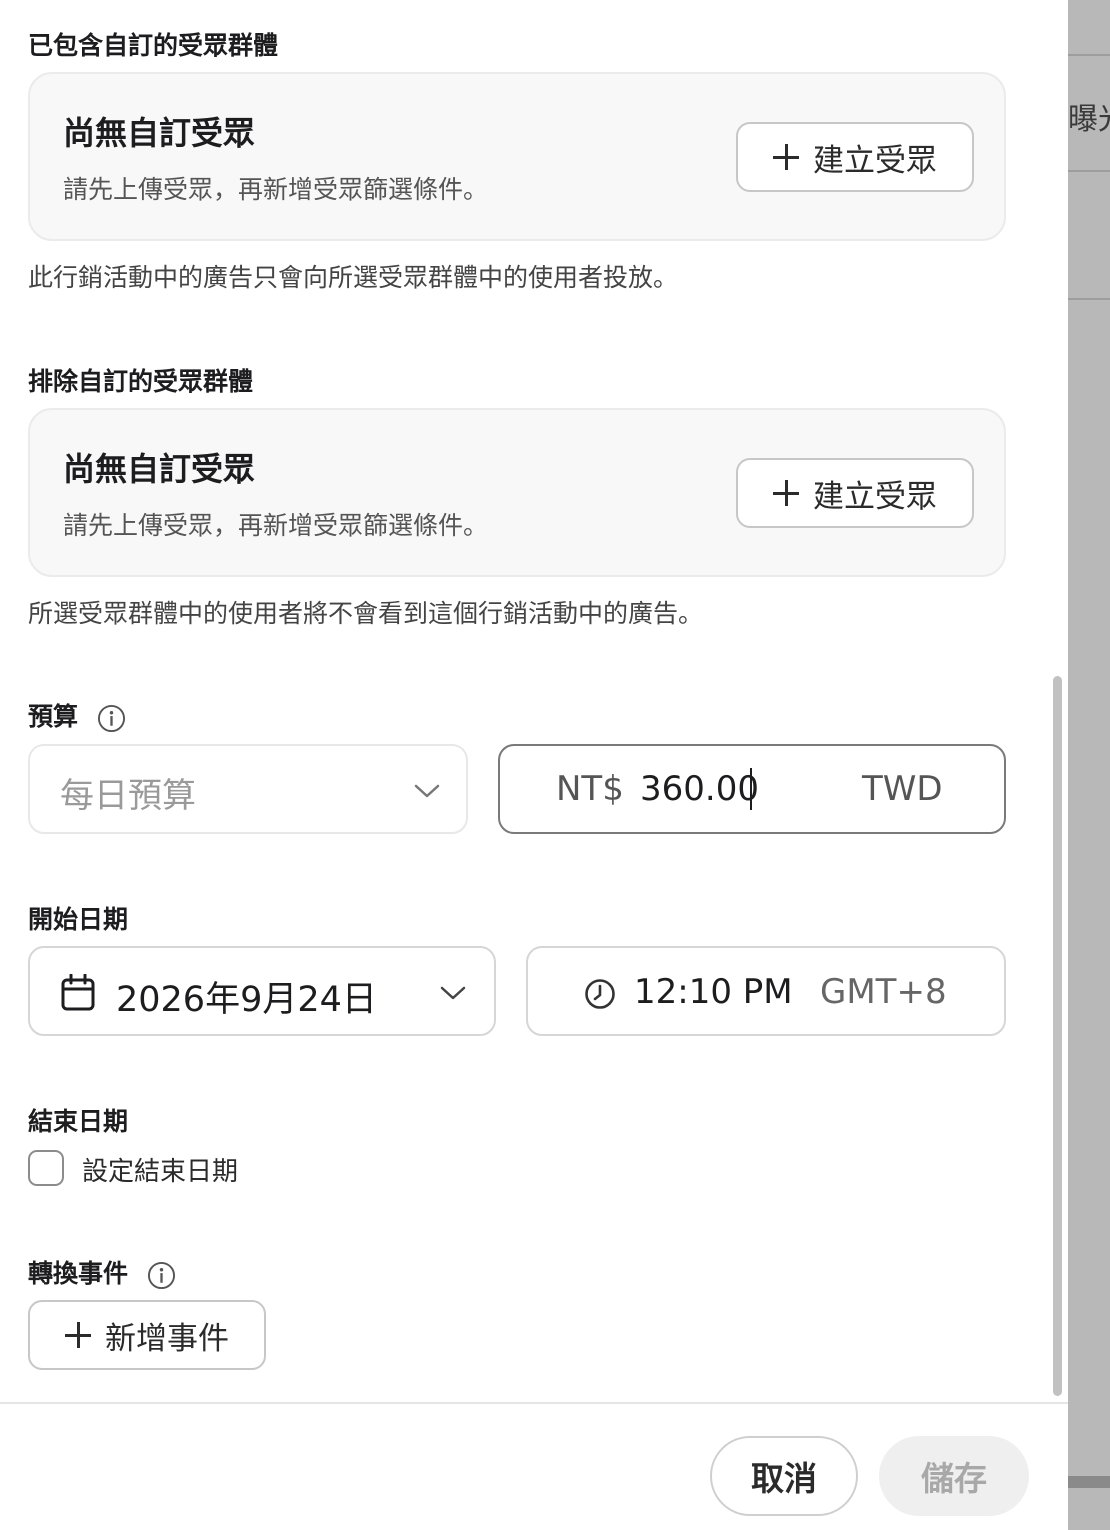 The image size is (1110, 1530). I want to click on budget-label-text: 預算, so click(53, 716).